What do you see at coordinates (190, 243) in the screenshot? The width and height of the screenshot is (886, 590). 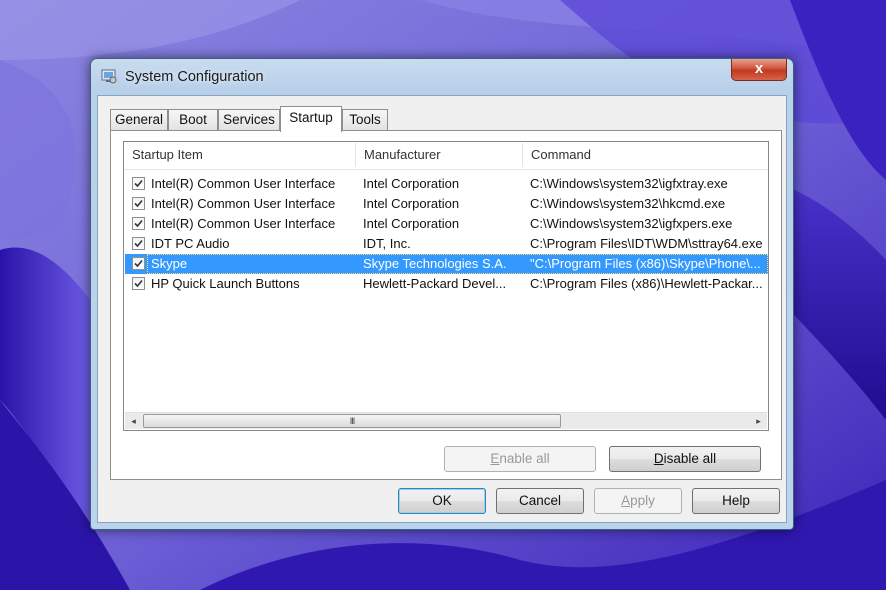 I see `startup-item-name: IDT PC Audio` at bounding box center [190, 243].